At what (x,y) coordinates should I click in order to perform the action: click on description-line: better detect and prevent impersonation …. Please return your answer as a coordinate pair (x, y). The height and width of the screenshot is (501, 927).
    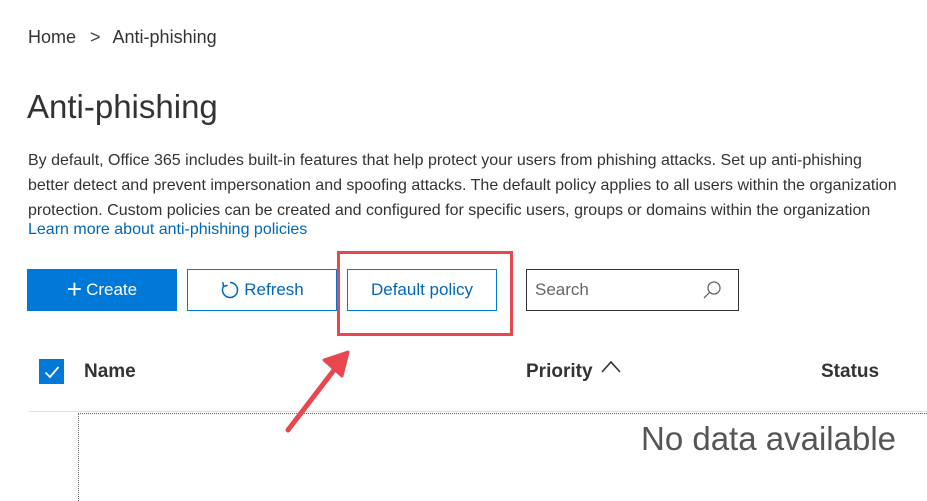
    Looking at the image, I should click on (462, 185).